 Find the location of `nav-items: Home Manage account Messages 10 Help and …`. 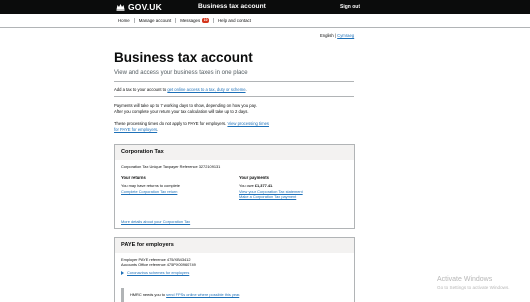

nav-items: Home Manage account Messages 10 Help and … is located at coordinates (184, 20).